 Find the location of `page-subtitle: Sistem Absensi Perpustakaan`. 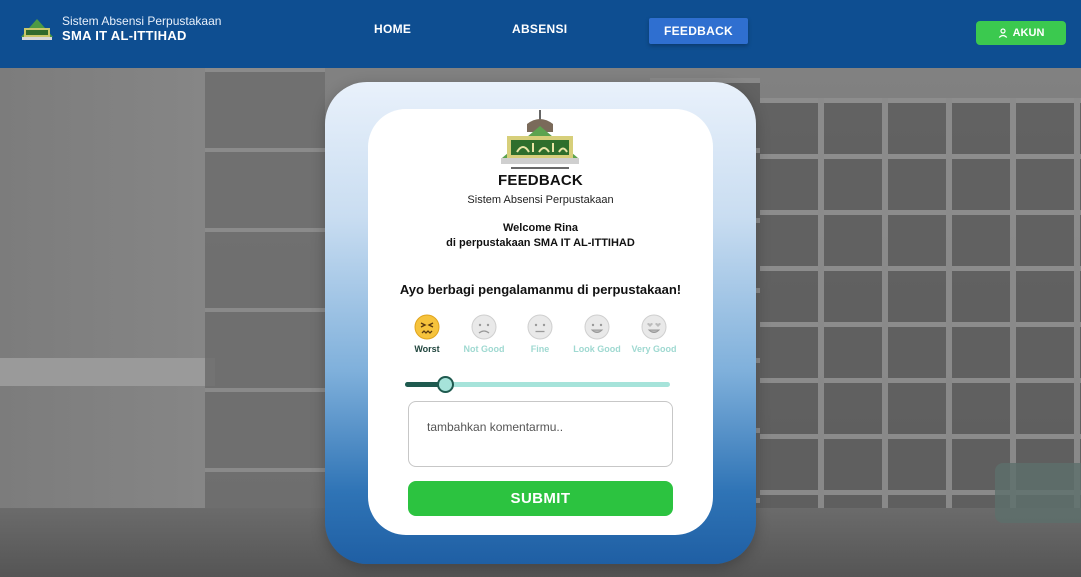

page-subtitle: Sistem Absensi Perpustakaan is located at coordinates (540, 200).